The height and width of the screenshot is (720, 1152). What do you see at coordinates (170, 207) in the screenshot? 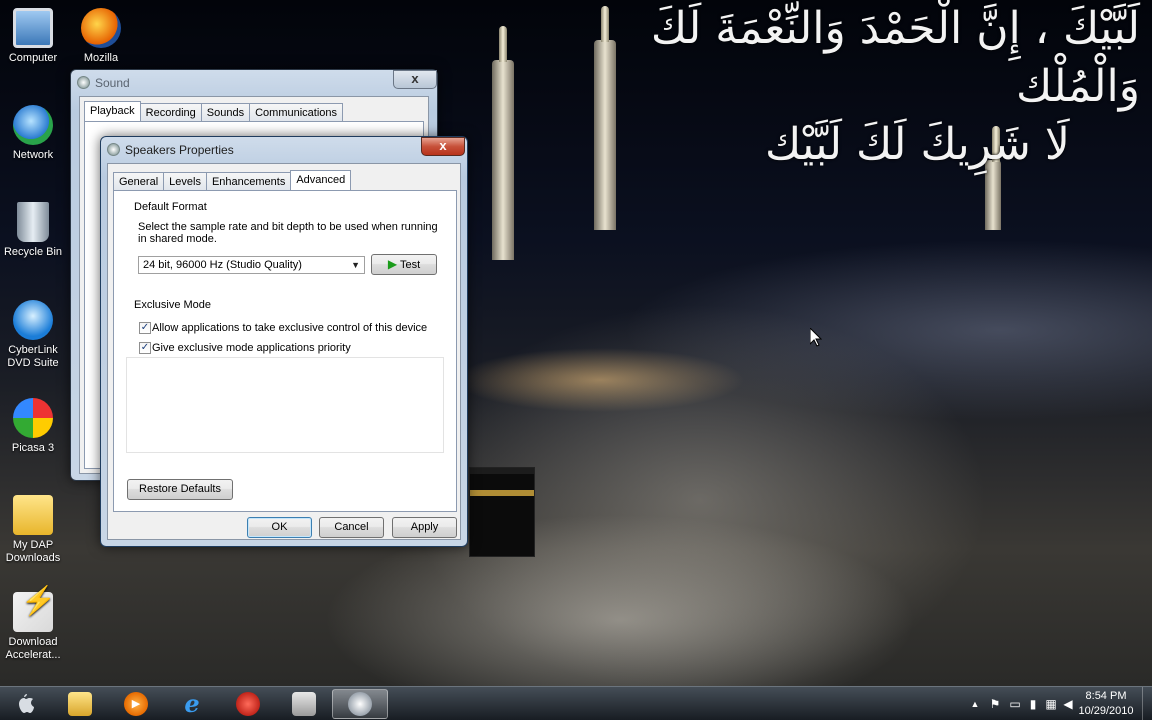
I see `default-format-heading: Default Format` at bounding box center [170, 207].